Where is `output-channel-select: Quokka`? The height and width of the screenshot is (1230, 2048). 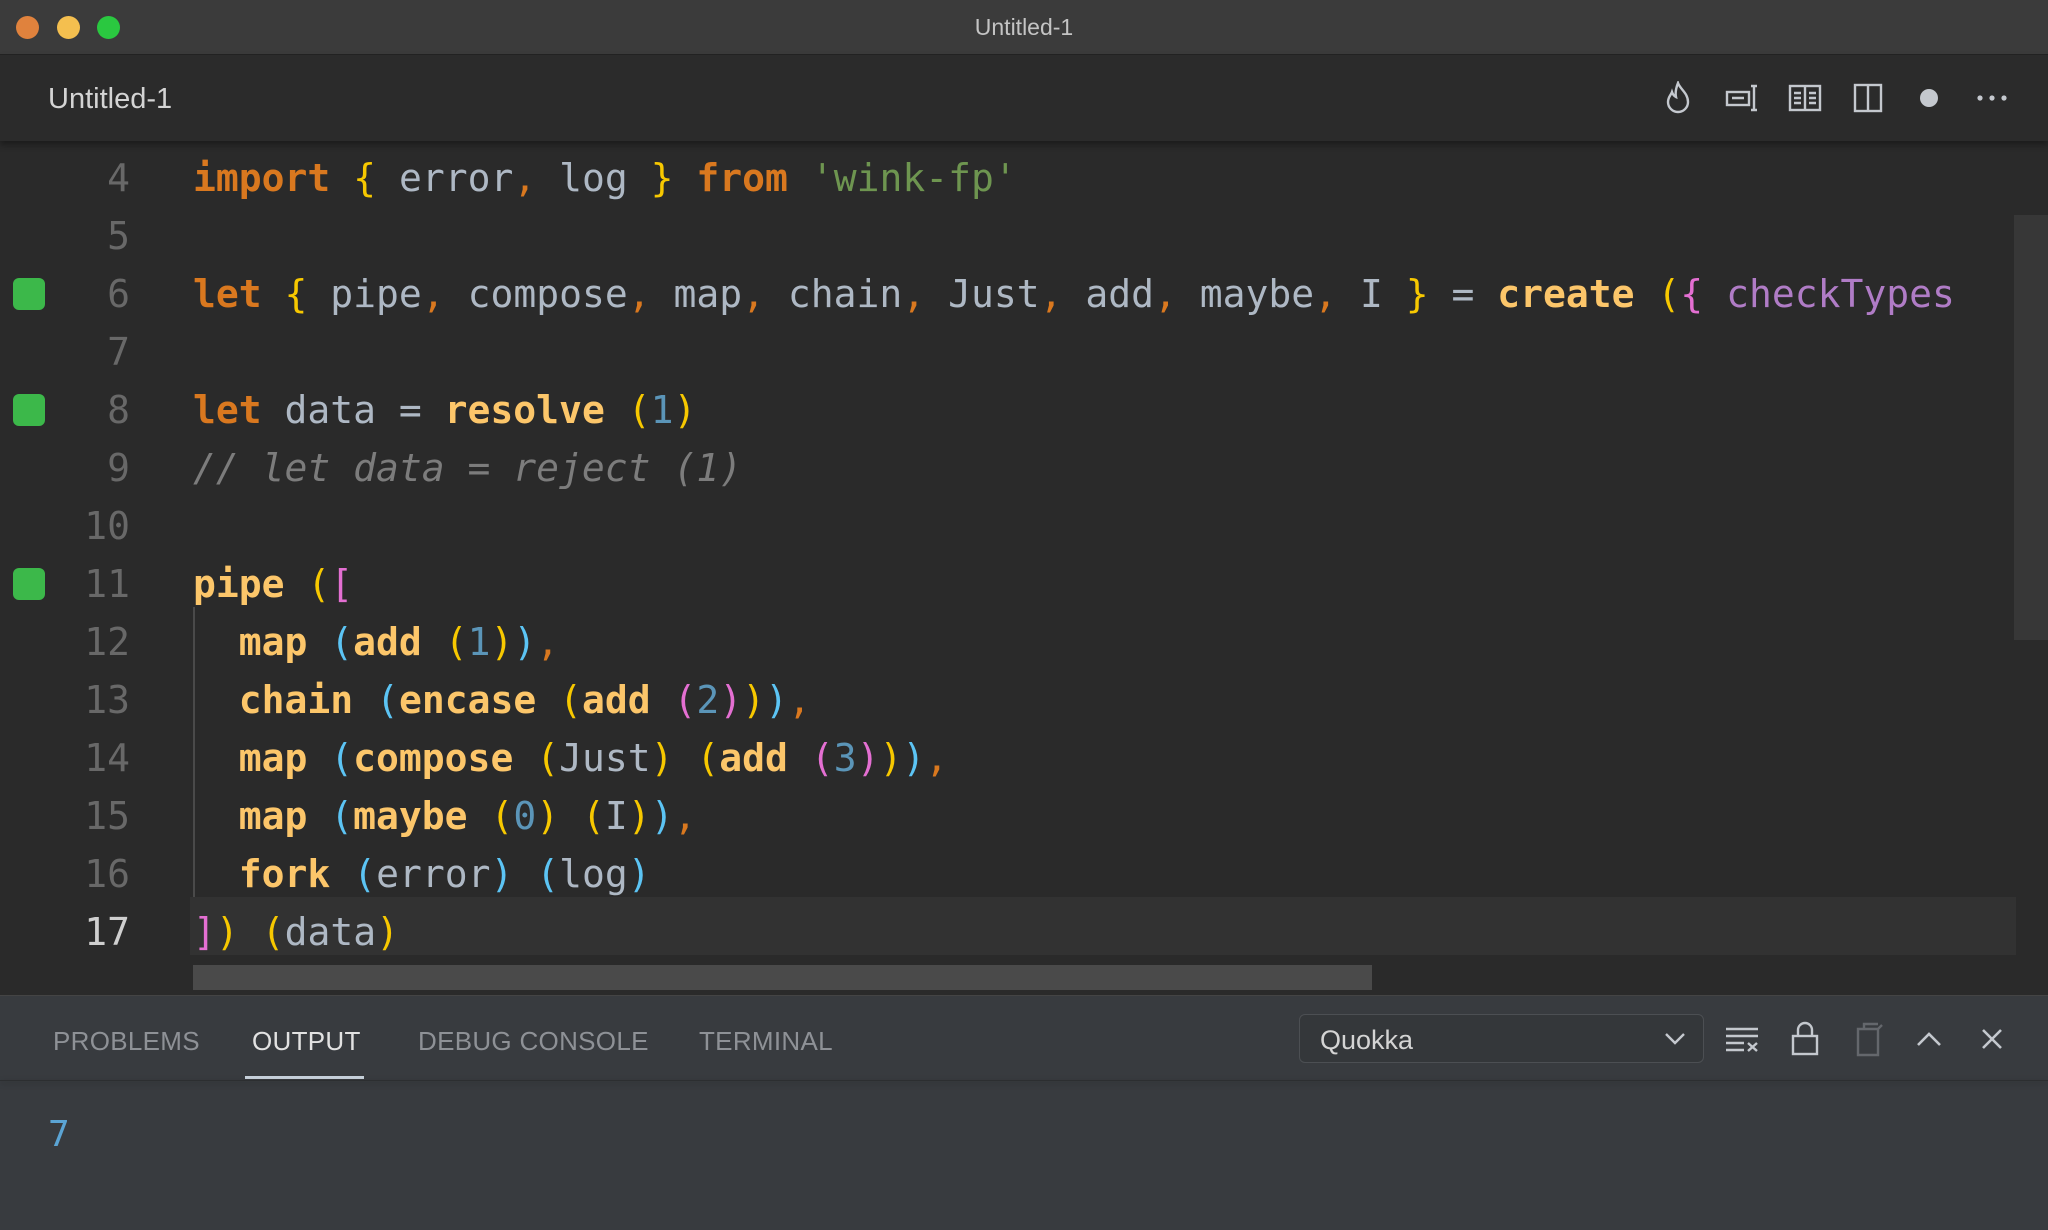
output-channel-select: Quokka is located at coordinates (1501, 1038).